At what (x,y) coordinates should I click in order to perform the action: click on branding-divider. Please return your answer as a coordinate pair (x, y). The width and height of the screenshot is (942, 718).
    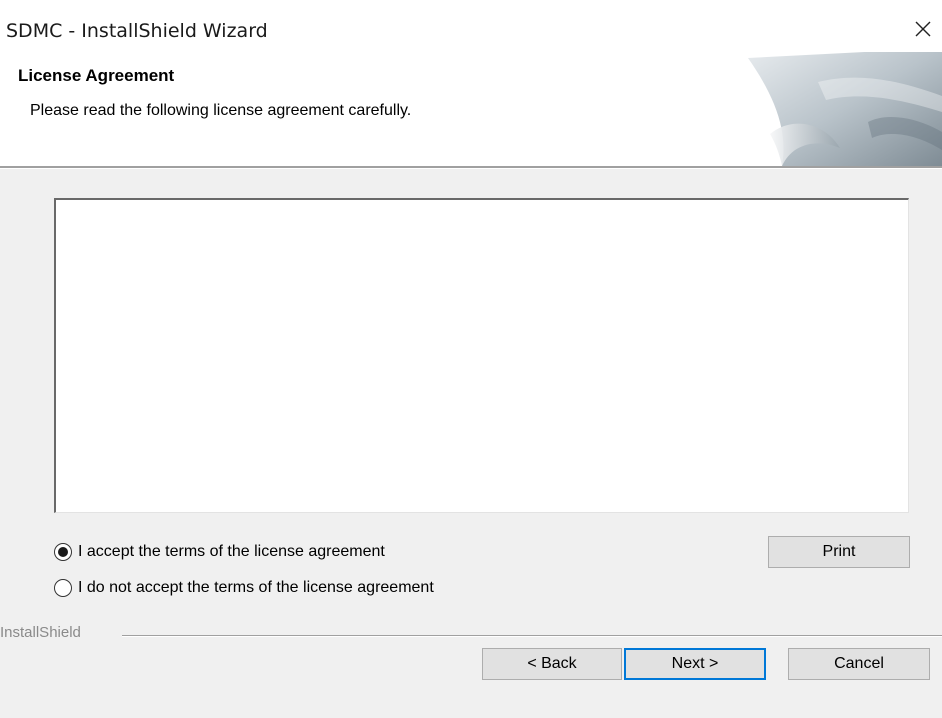
    Looking at the image, I should click on (532, 636).